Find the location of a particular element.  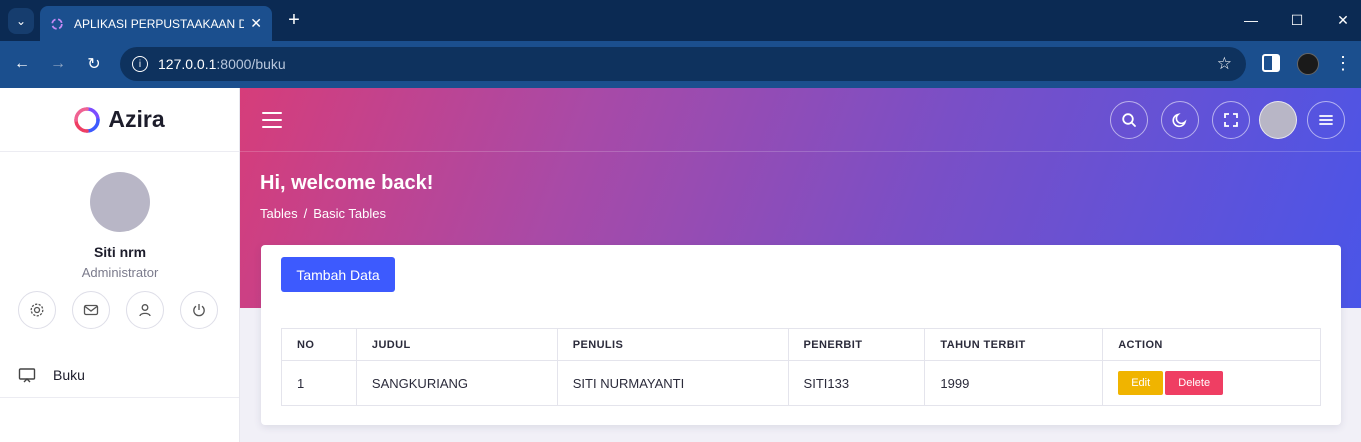

sidebar-item-label: Buku is located at coordinates (69, 374).